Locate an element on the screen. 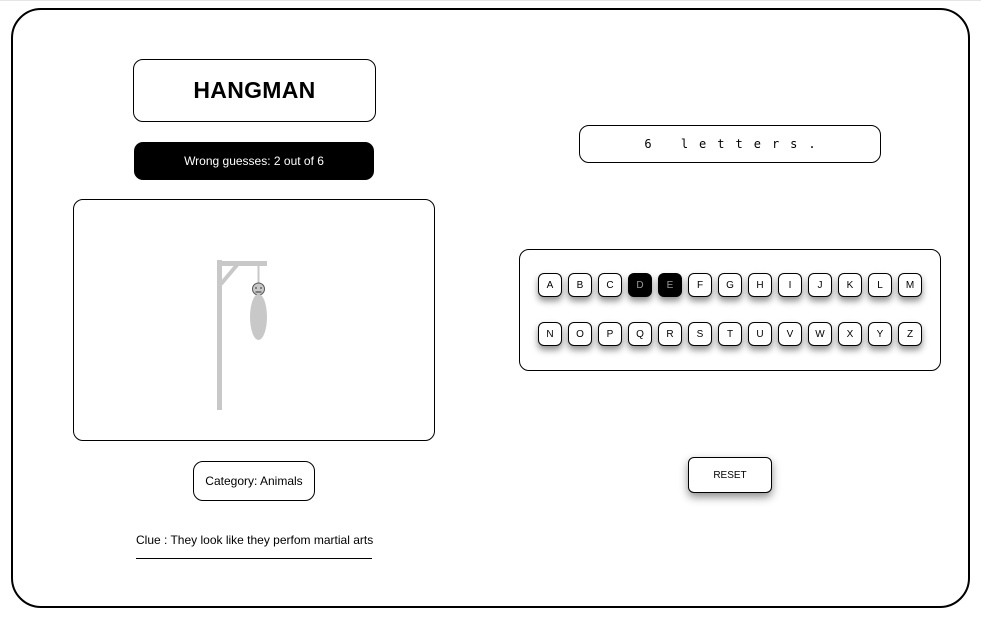 This screenshot has width=981, height=622. key-m: M is located at coordinates (910, 285).